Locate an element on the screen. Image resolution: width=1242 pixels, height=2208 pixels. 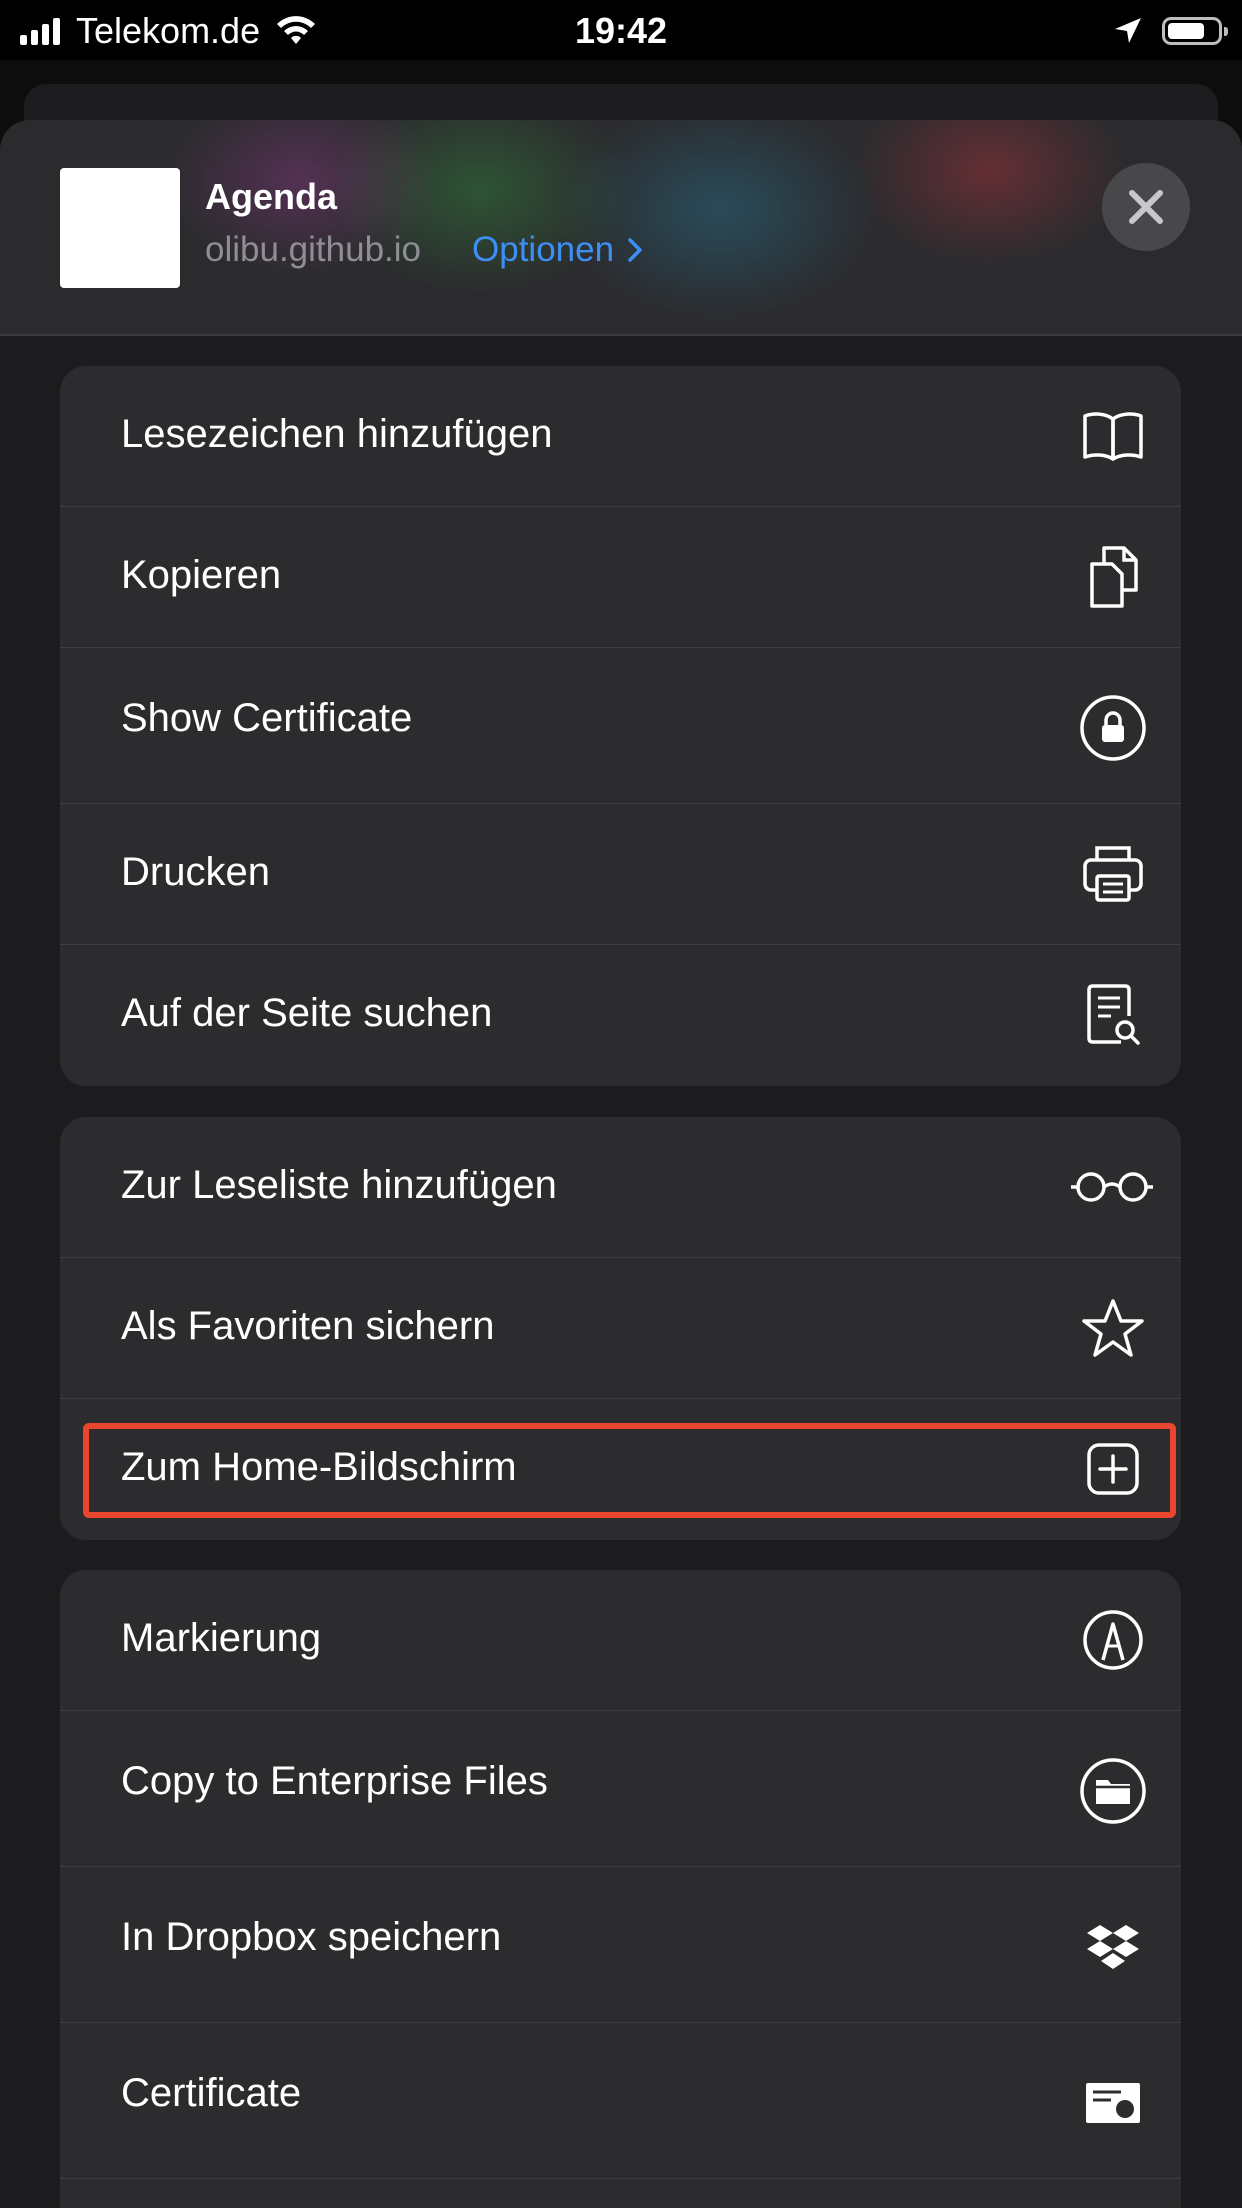
action-label: Lesezeichen hinzufügen is located at coordinates (337, 434).